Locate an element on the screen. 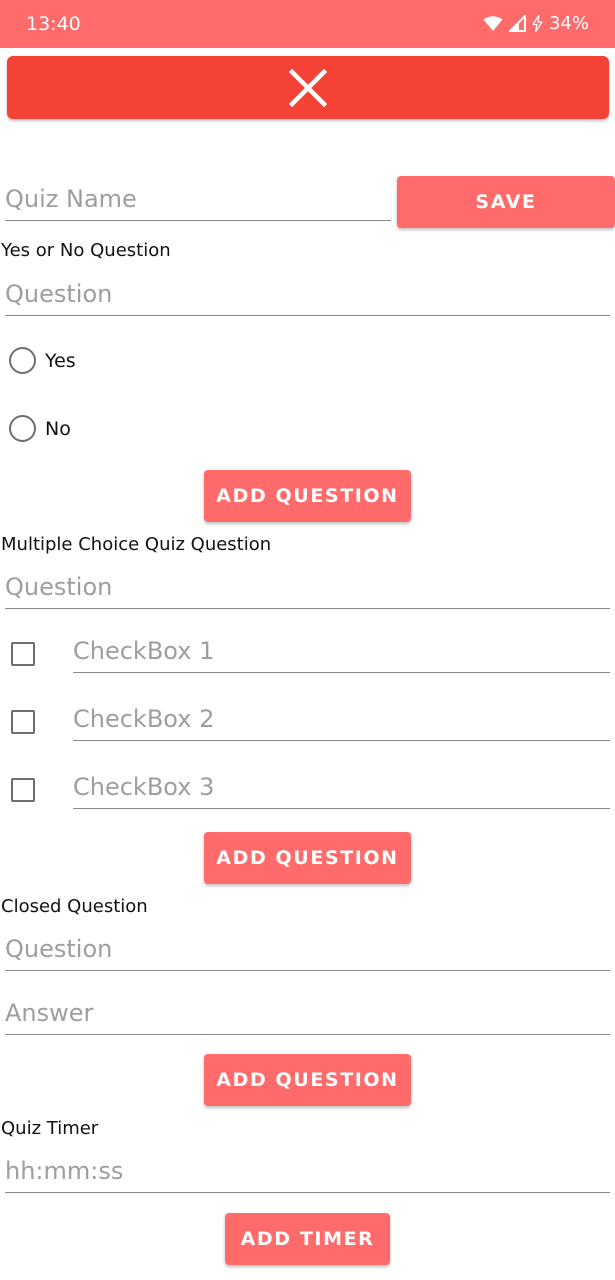  yes-no-question-input: Question is located at coordinates (307, 293).